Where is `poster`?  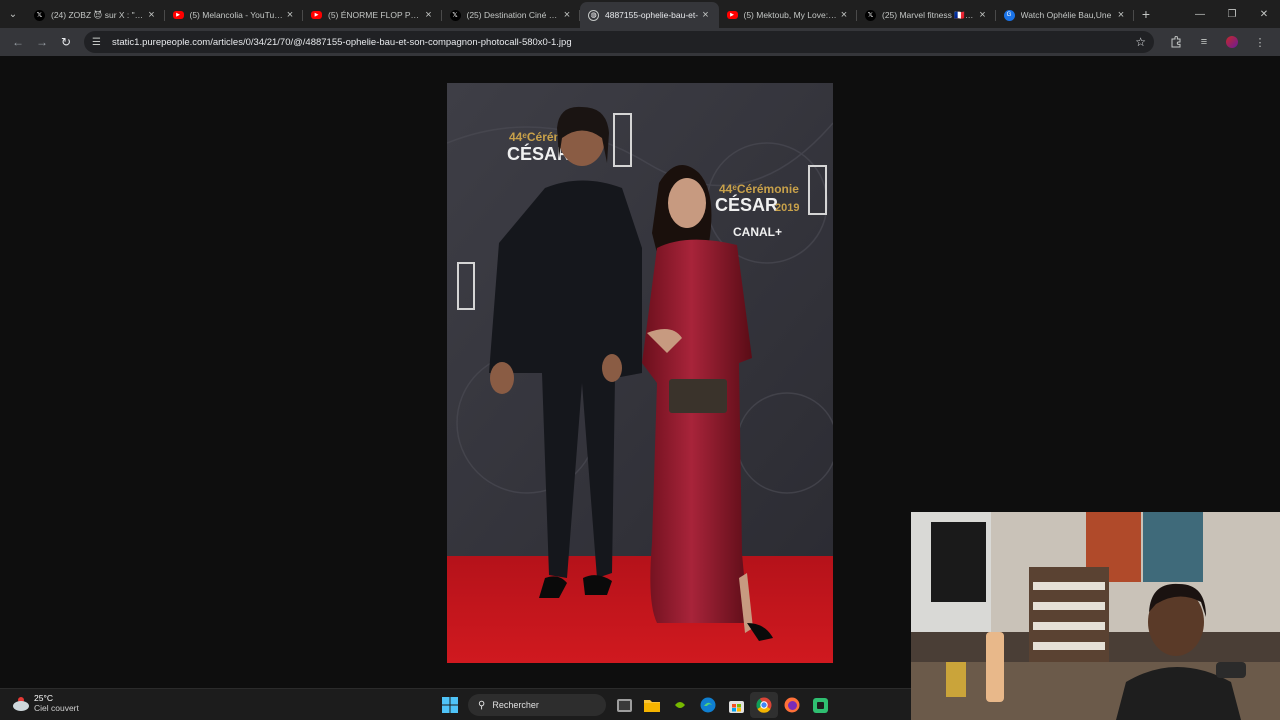
poster is located at coordinates (1173, 547).